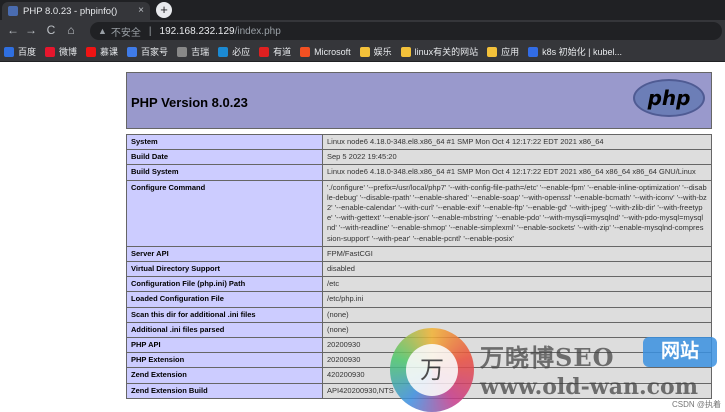 Image resolution: width=725 pixels, height=412 pixels. What do you see at coordinates (224, 299) in the screenshot?
I see `row-label: Loaded Configuration File` at bounding box center [224, 299].